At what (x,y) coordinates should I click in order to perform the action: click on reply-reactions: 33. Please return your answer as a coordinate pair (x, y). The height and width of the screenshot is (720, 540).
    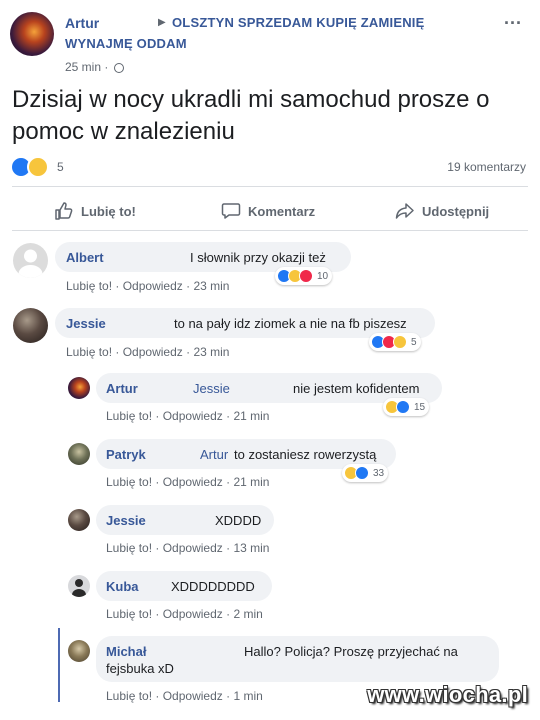
    Looking at the image, I should click on (365, 473).